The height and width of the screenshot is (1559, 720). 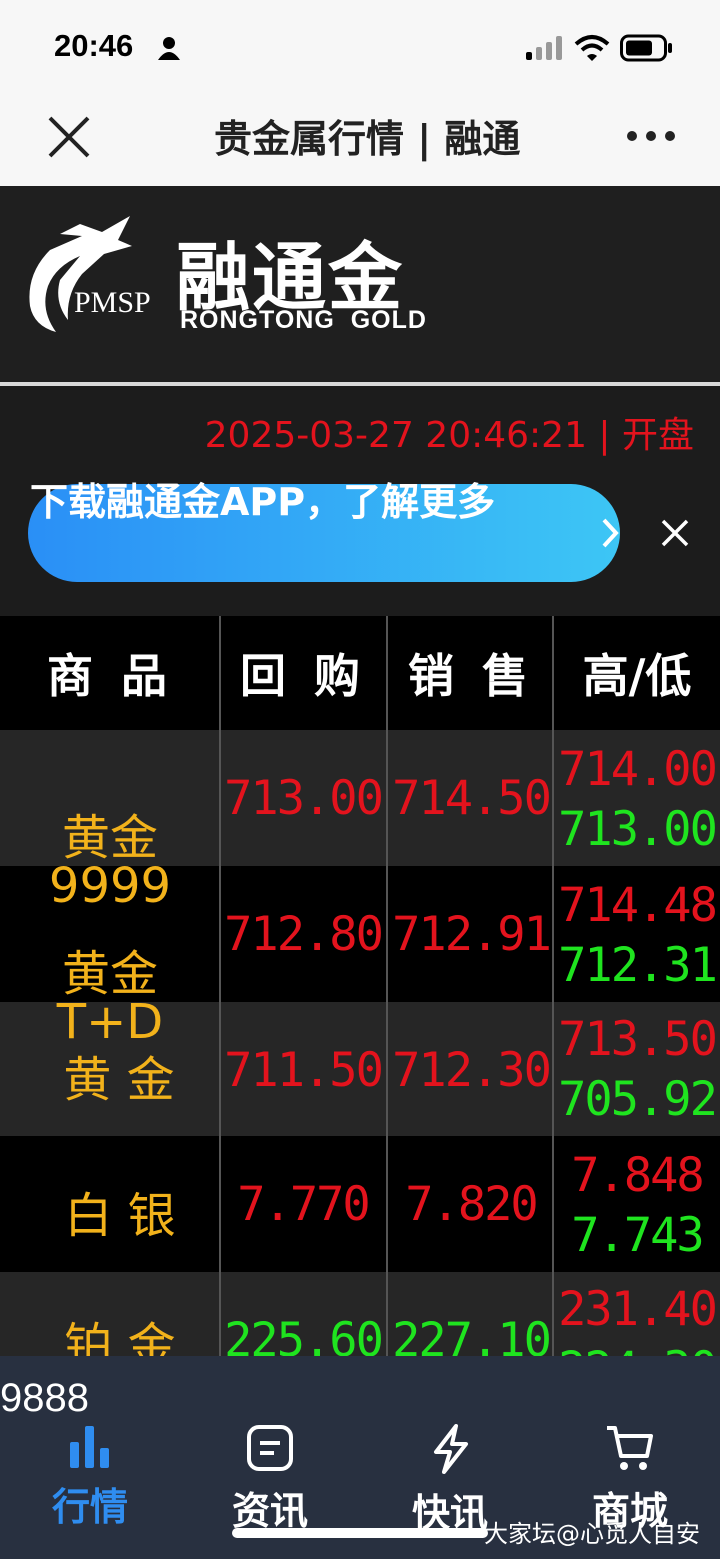 What do you see at coordinates (637, 936) in the screenshot?
I see `high-low-cell: 714.48 712.31` at bounding box center [637, 936].